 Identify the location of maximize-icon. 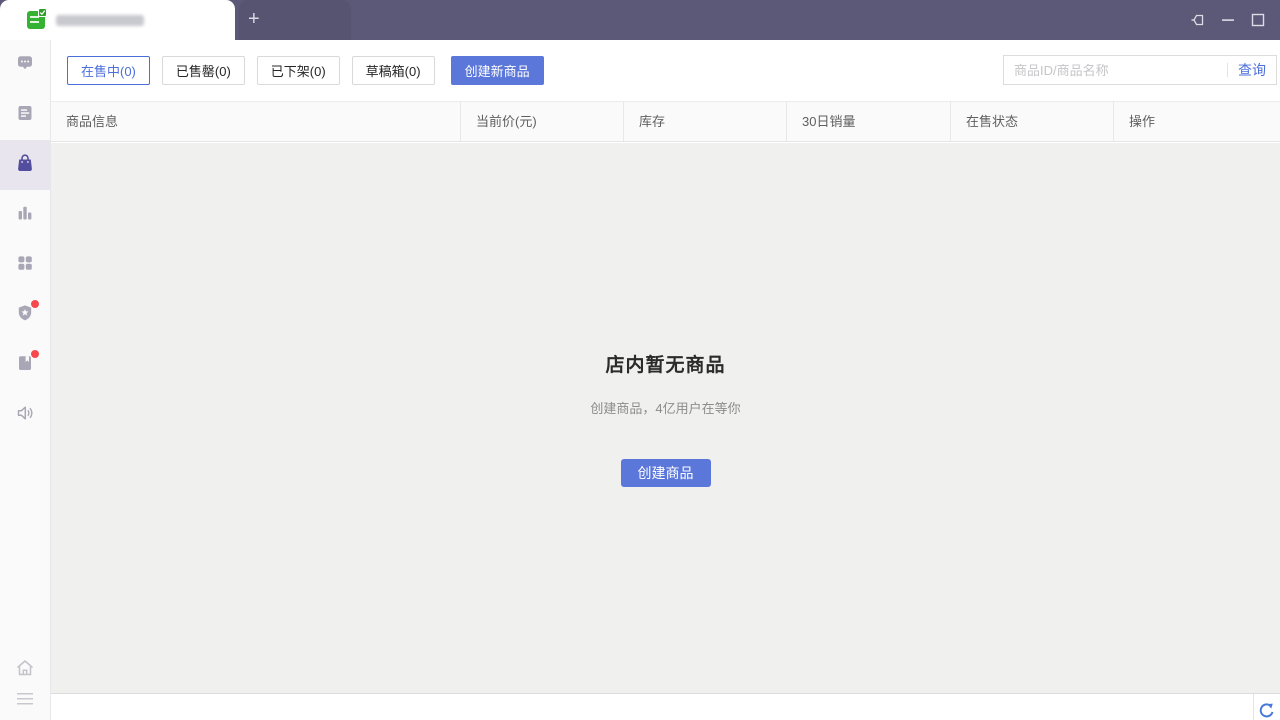
(1258, 20).